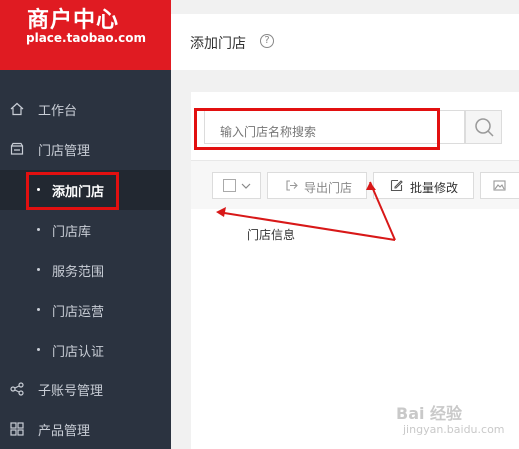  Describe the element at coordinates (229, 185) in the screenshot. I see `checkbox` at that location.